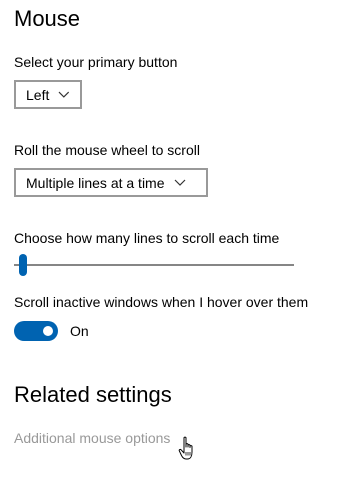  I want to click on lines-slider-track, so click(154, 265).